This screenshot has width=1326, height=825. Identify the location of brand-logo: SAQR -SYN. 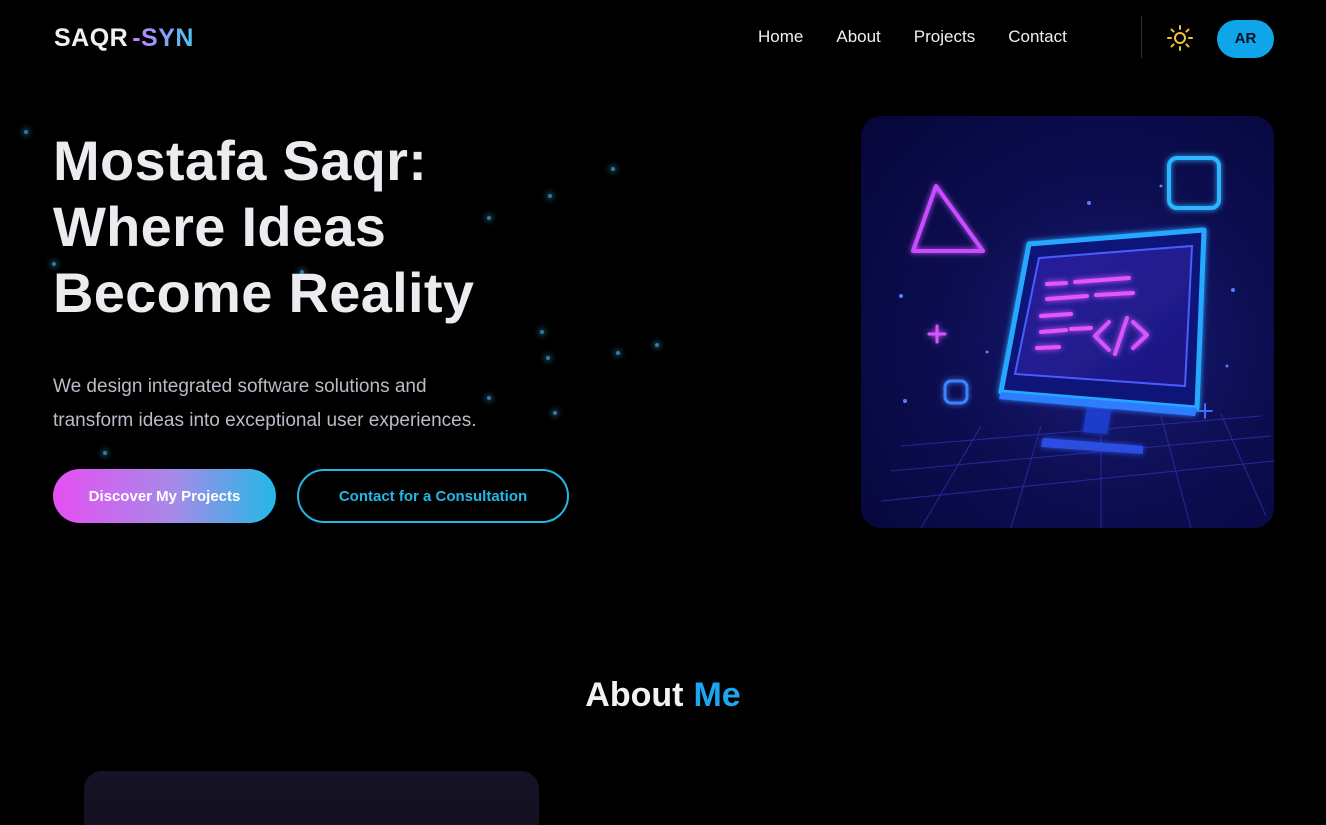
(124, 38).